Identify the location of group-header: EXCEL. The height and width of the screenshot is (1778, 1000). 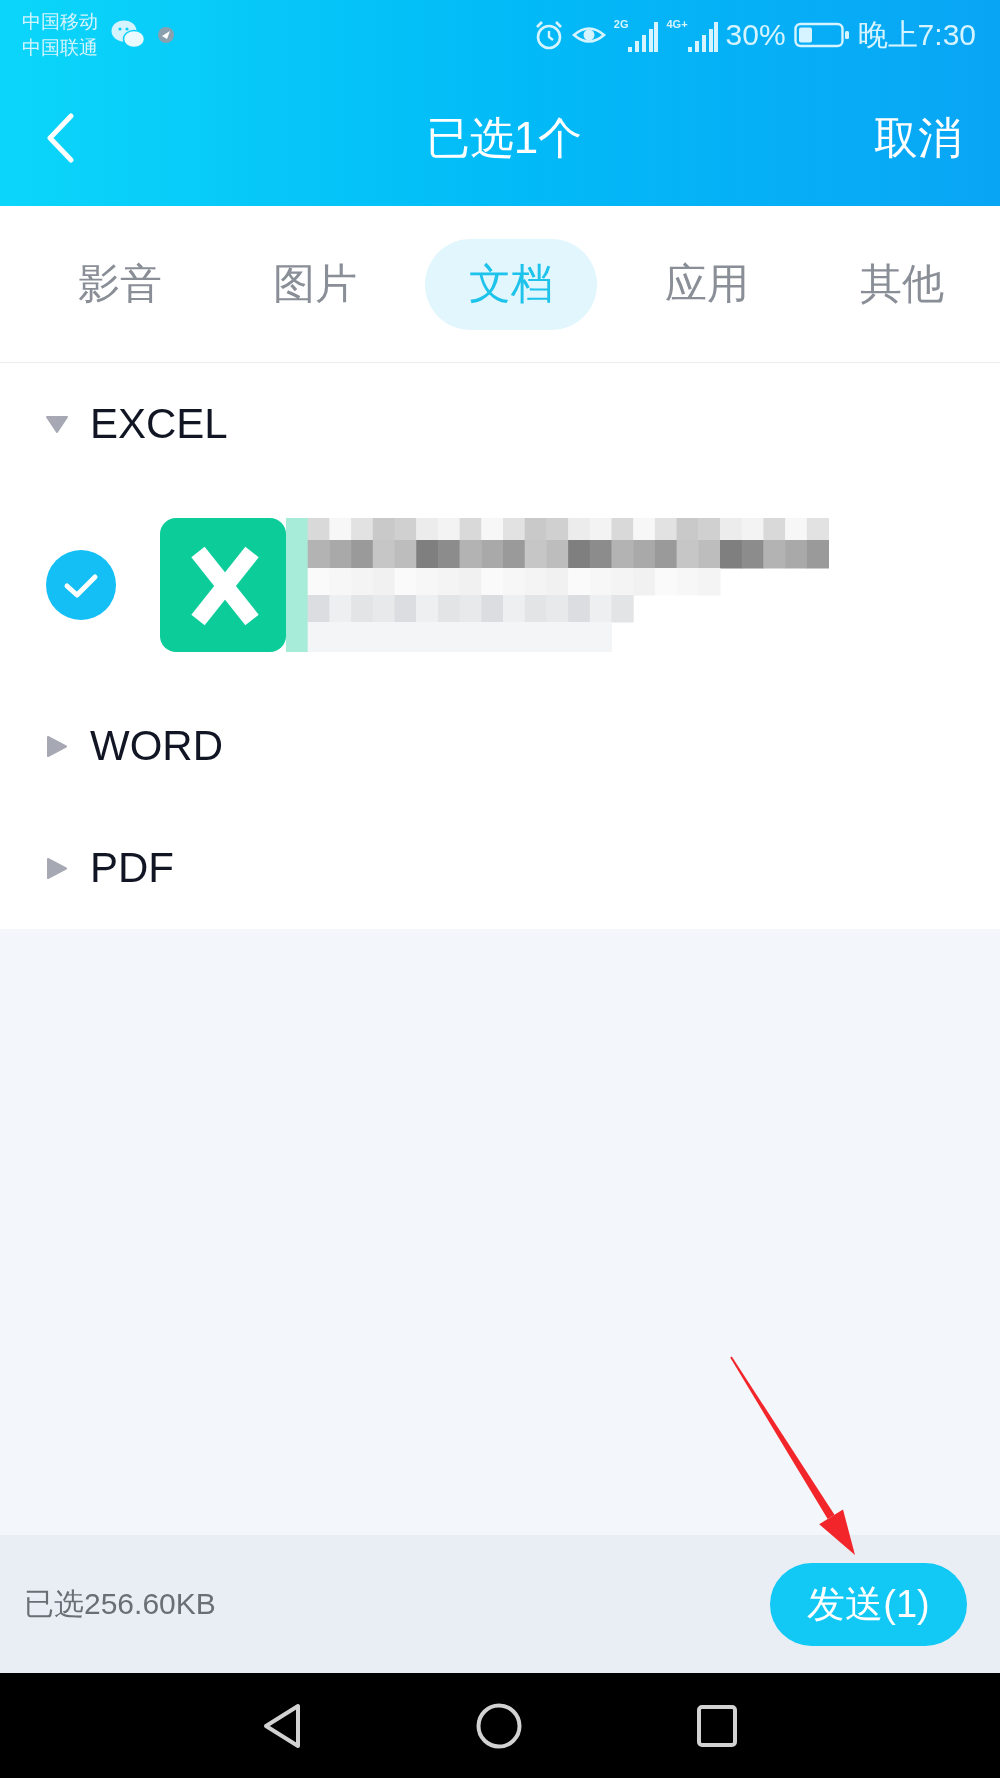
(500, 424).